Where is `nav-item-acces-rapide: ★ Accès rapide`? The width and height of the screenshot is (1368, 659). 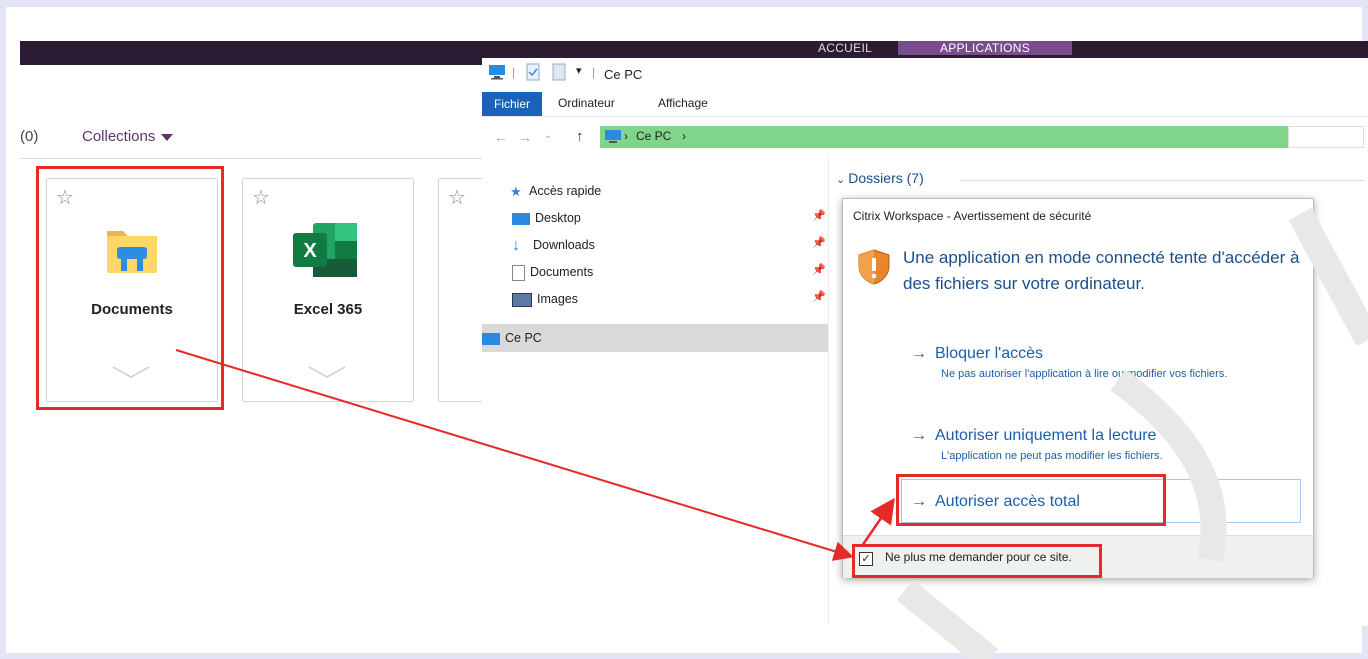
nav-item-acces-rapide: ★ Accès rapide is located at coordinates (555, 191).